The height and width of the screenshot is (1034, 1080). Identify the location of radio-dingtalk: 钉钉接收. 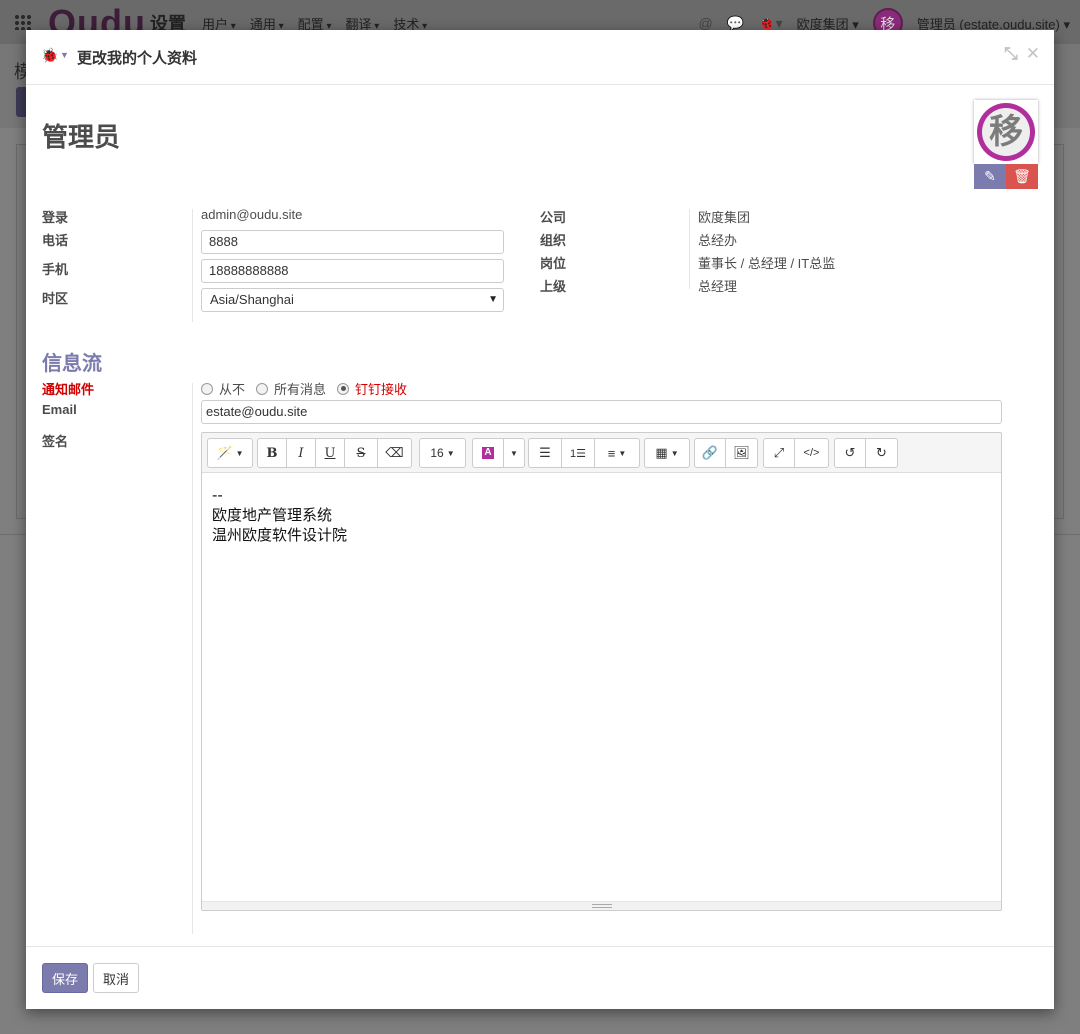
(372, 388).